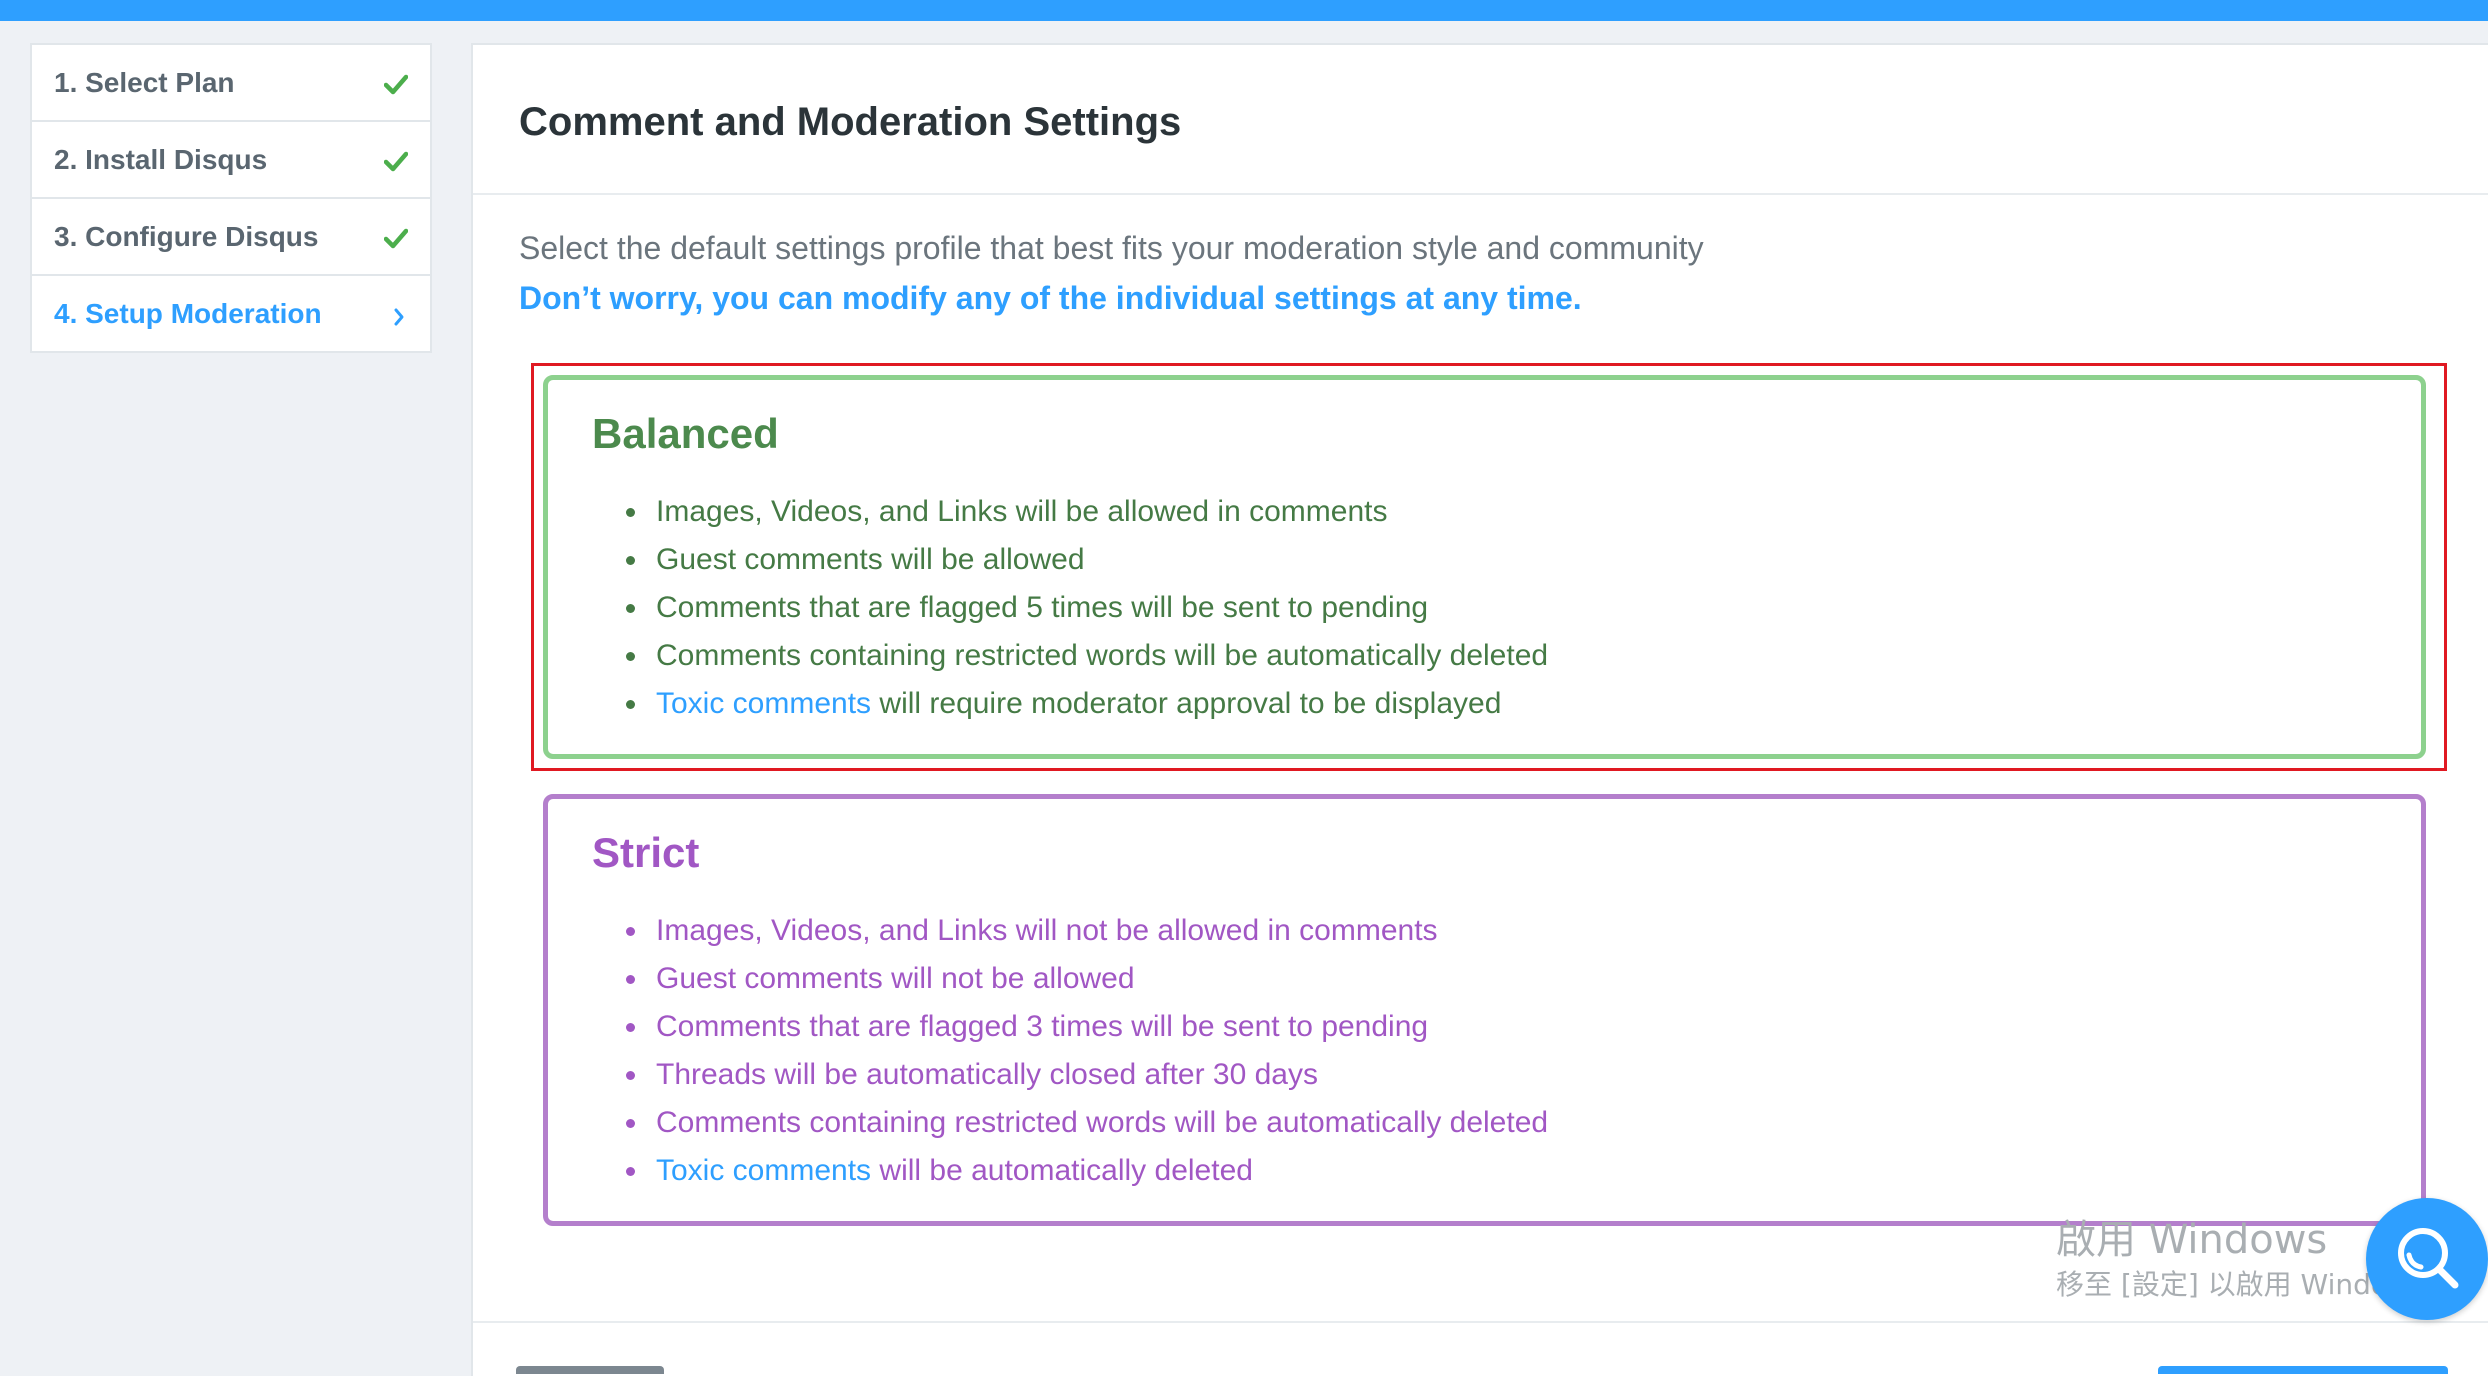  Describe the element at coordinates (646, 852) in the screenshot. I see `profile-title: Strict` at that location.